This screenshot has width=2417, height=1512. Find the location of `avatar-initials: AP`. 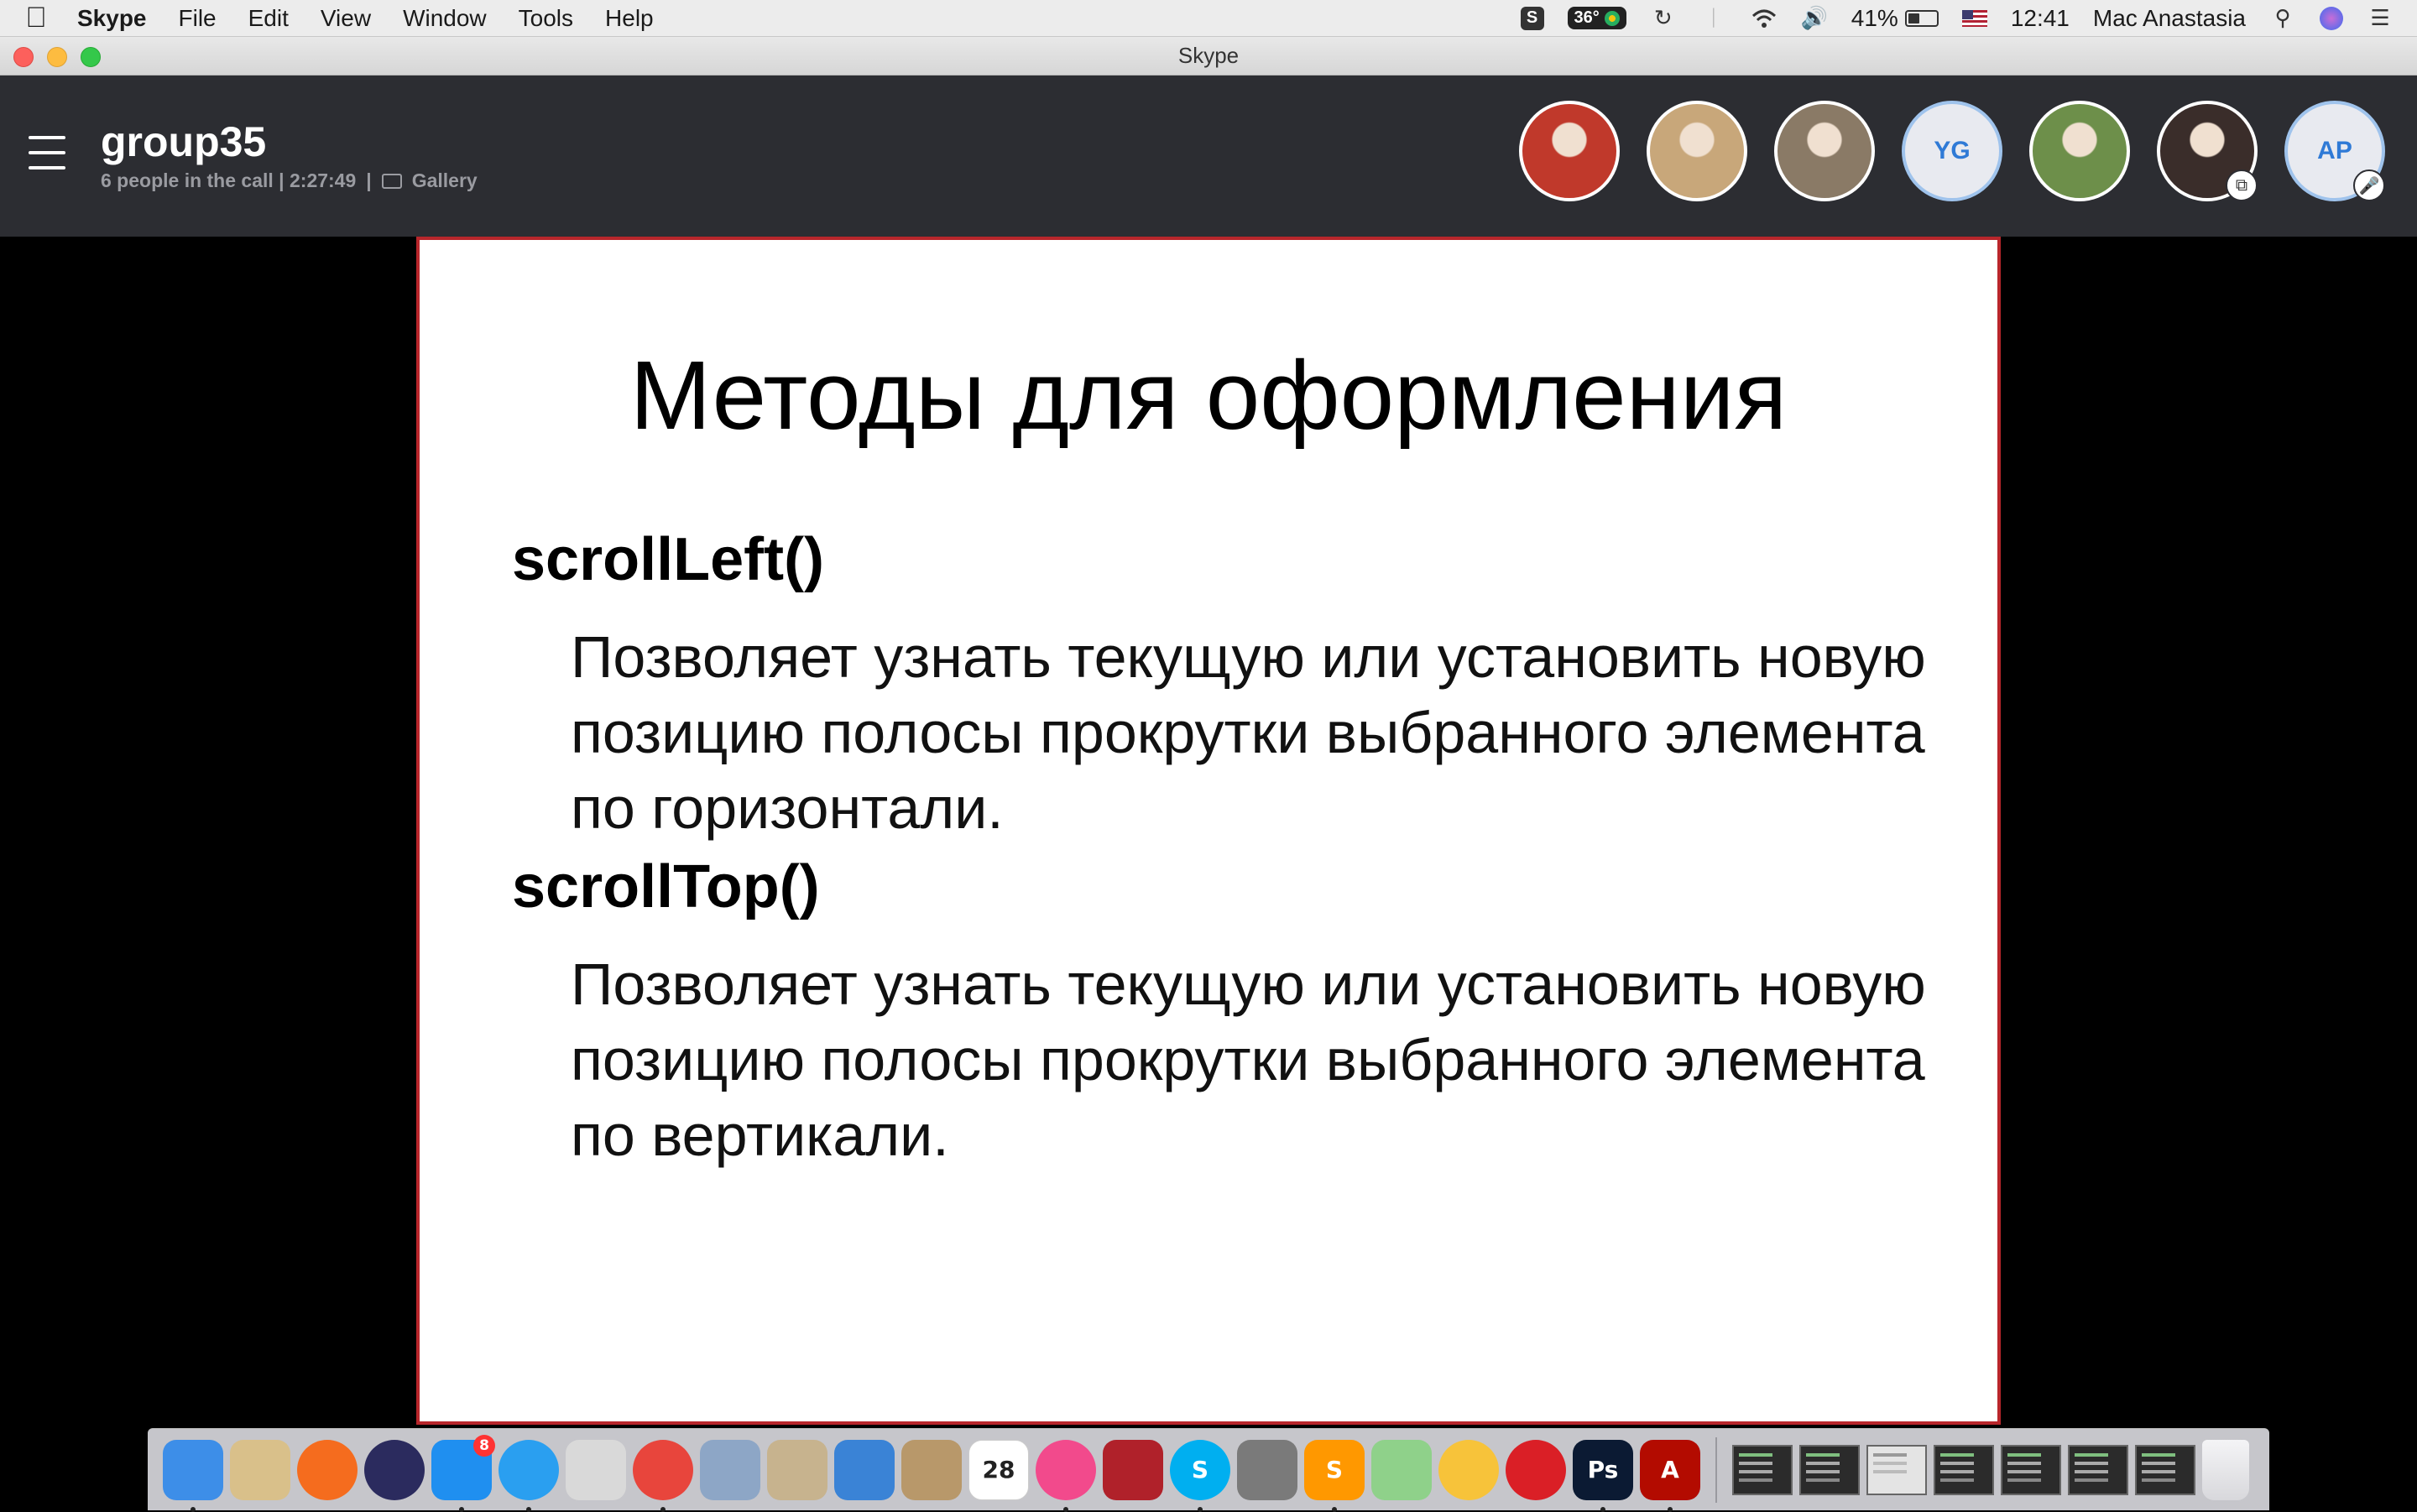

avatar-initials: AP is located at coordinates (2334, 151).